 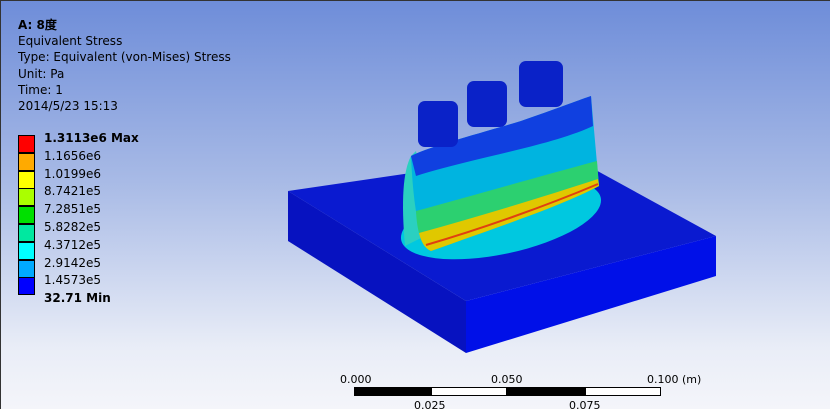 I want to click on scale-label: 0.075, so click(x=585, y=405).